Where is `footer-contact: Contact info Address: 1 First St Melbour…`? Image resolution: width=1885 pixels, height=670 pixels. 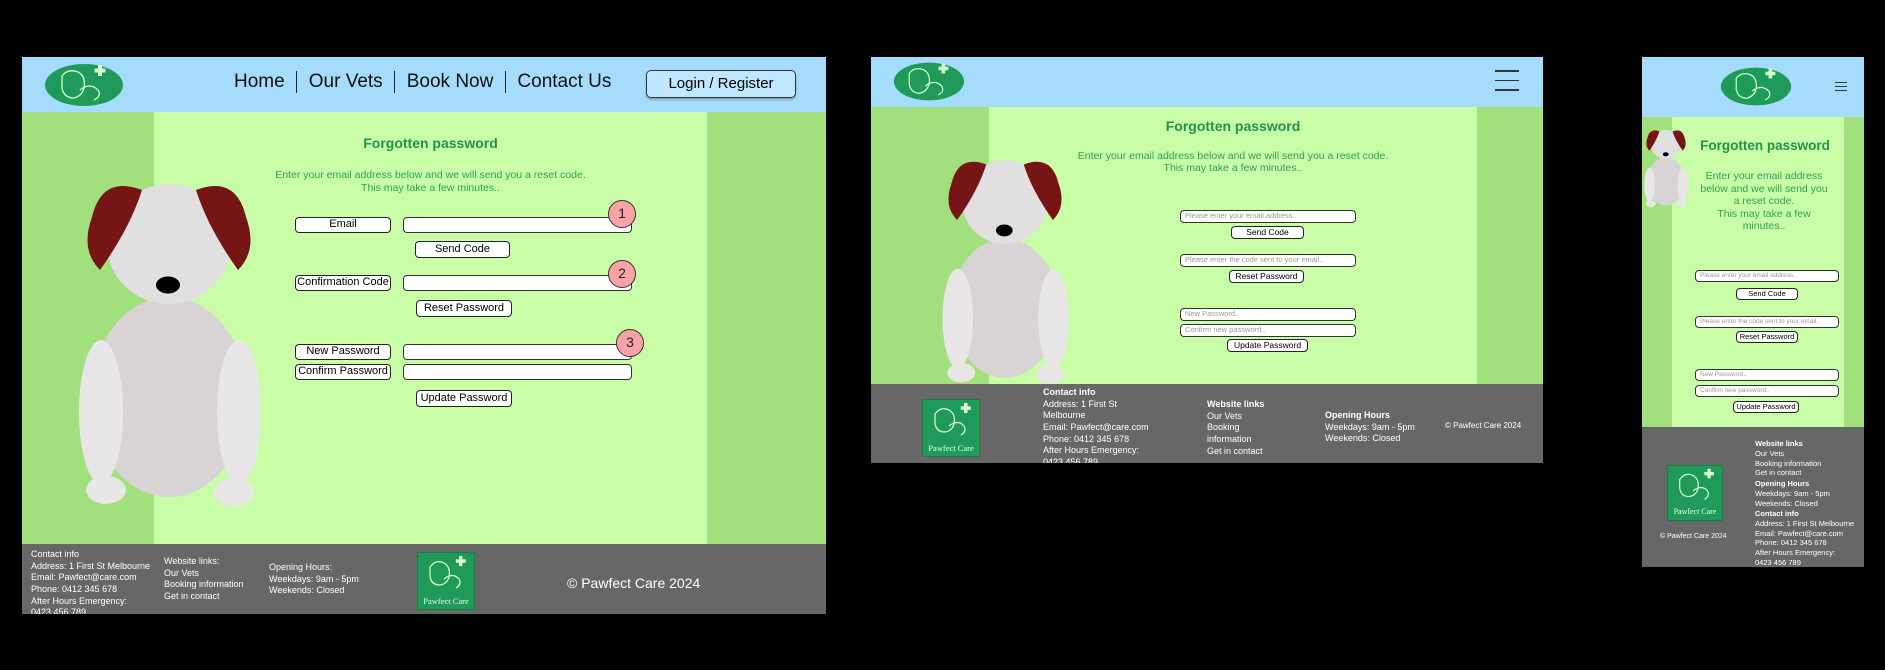 footer-contact: Contact info Address: 1 First St Melbour… is located at coordinates (90, 581).